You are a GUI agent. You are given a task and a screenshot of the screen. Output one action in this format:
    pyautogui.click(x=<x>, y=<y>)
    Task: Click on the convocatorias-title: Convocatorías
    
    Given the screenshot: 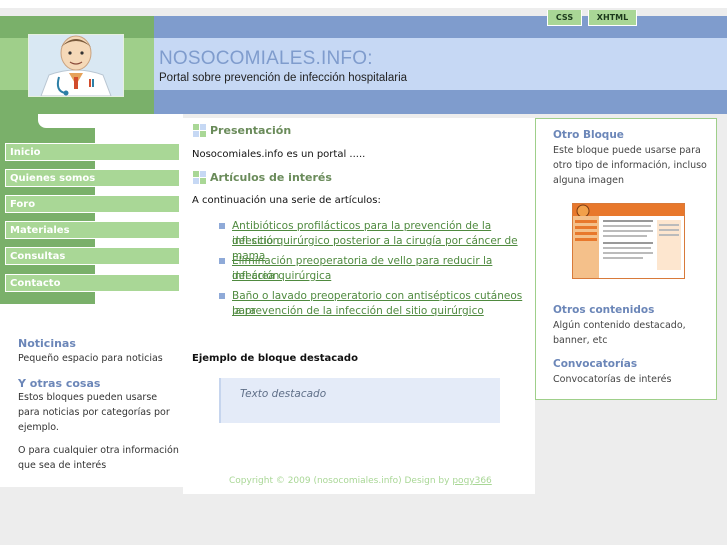 What is the action you would take?
    pyautogui.click(x=595, y=364)
    